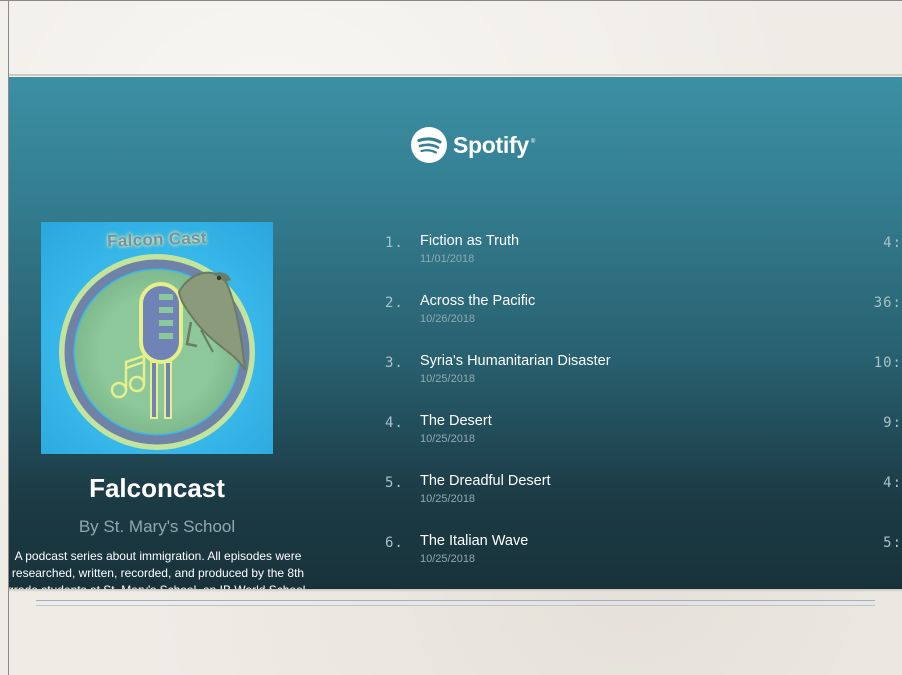 The image size is (902, 675). What do you see at coordinates (887, 363) in the screenshot?
I see `episode-duration: 10:` at bounding box center [887, 363].